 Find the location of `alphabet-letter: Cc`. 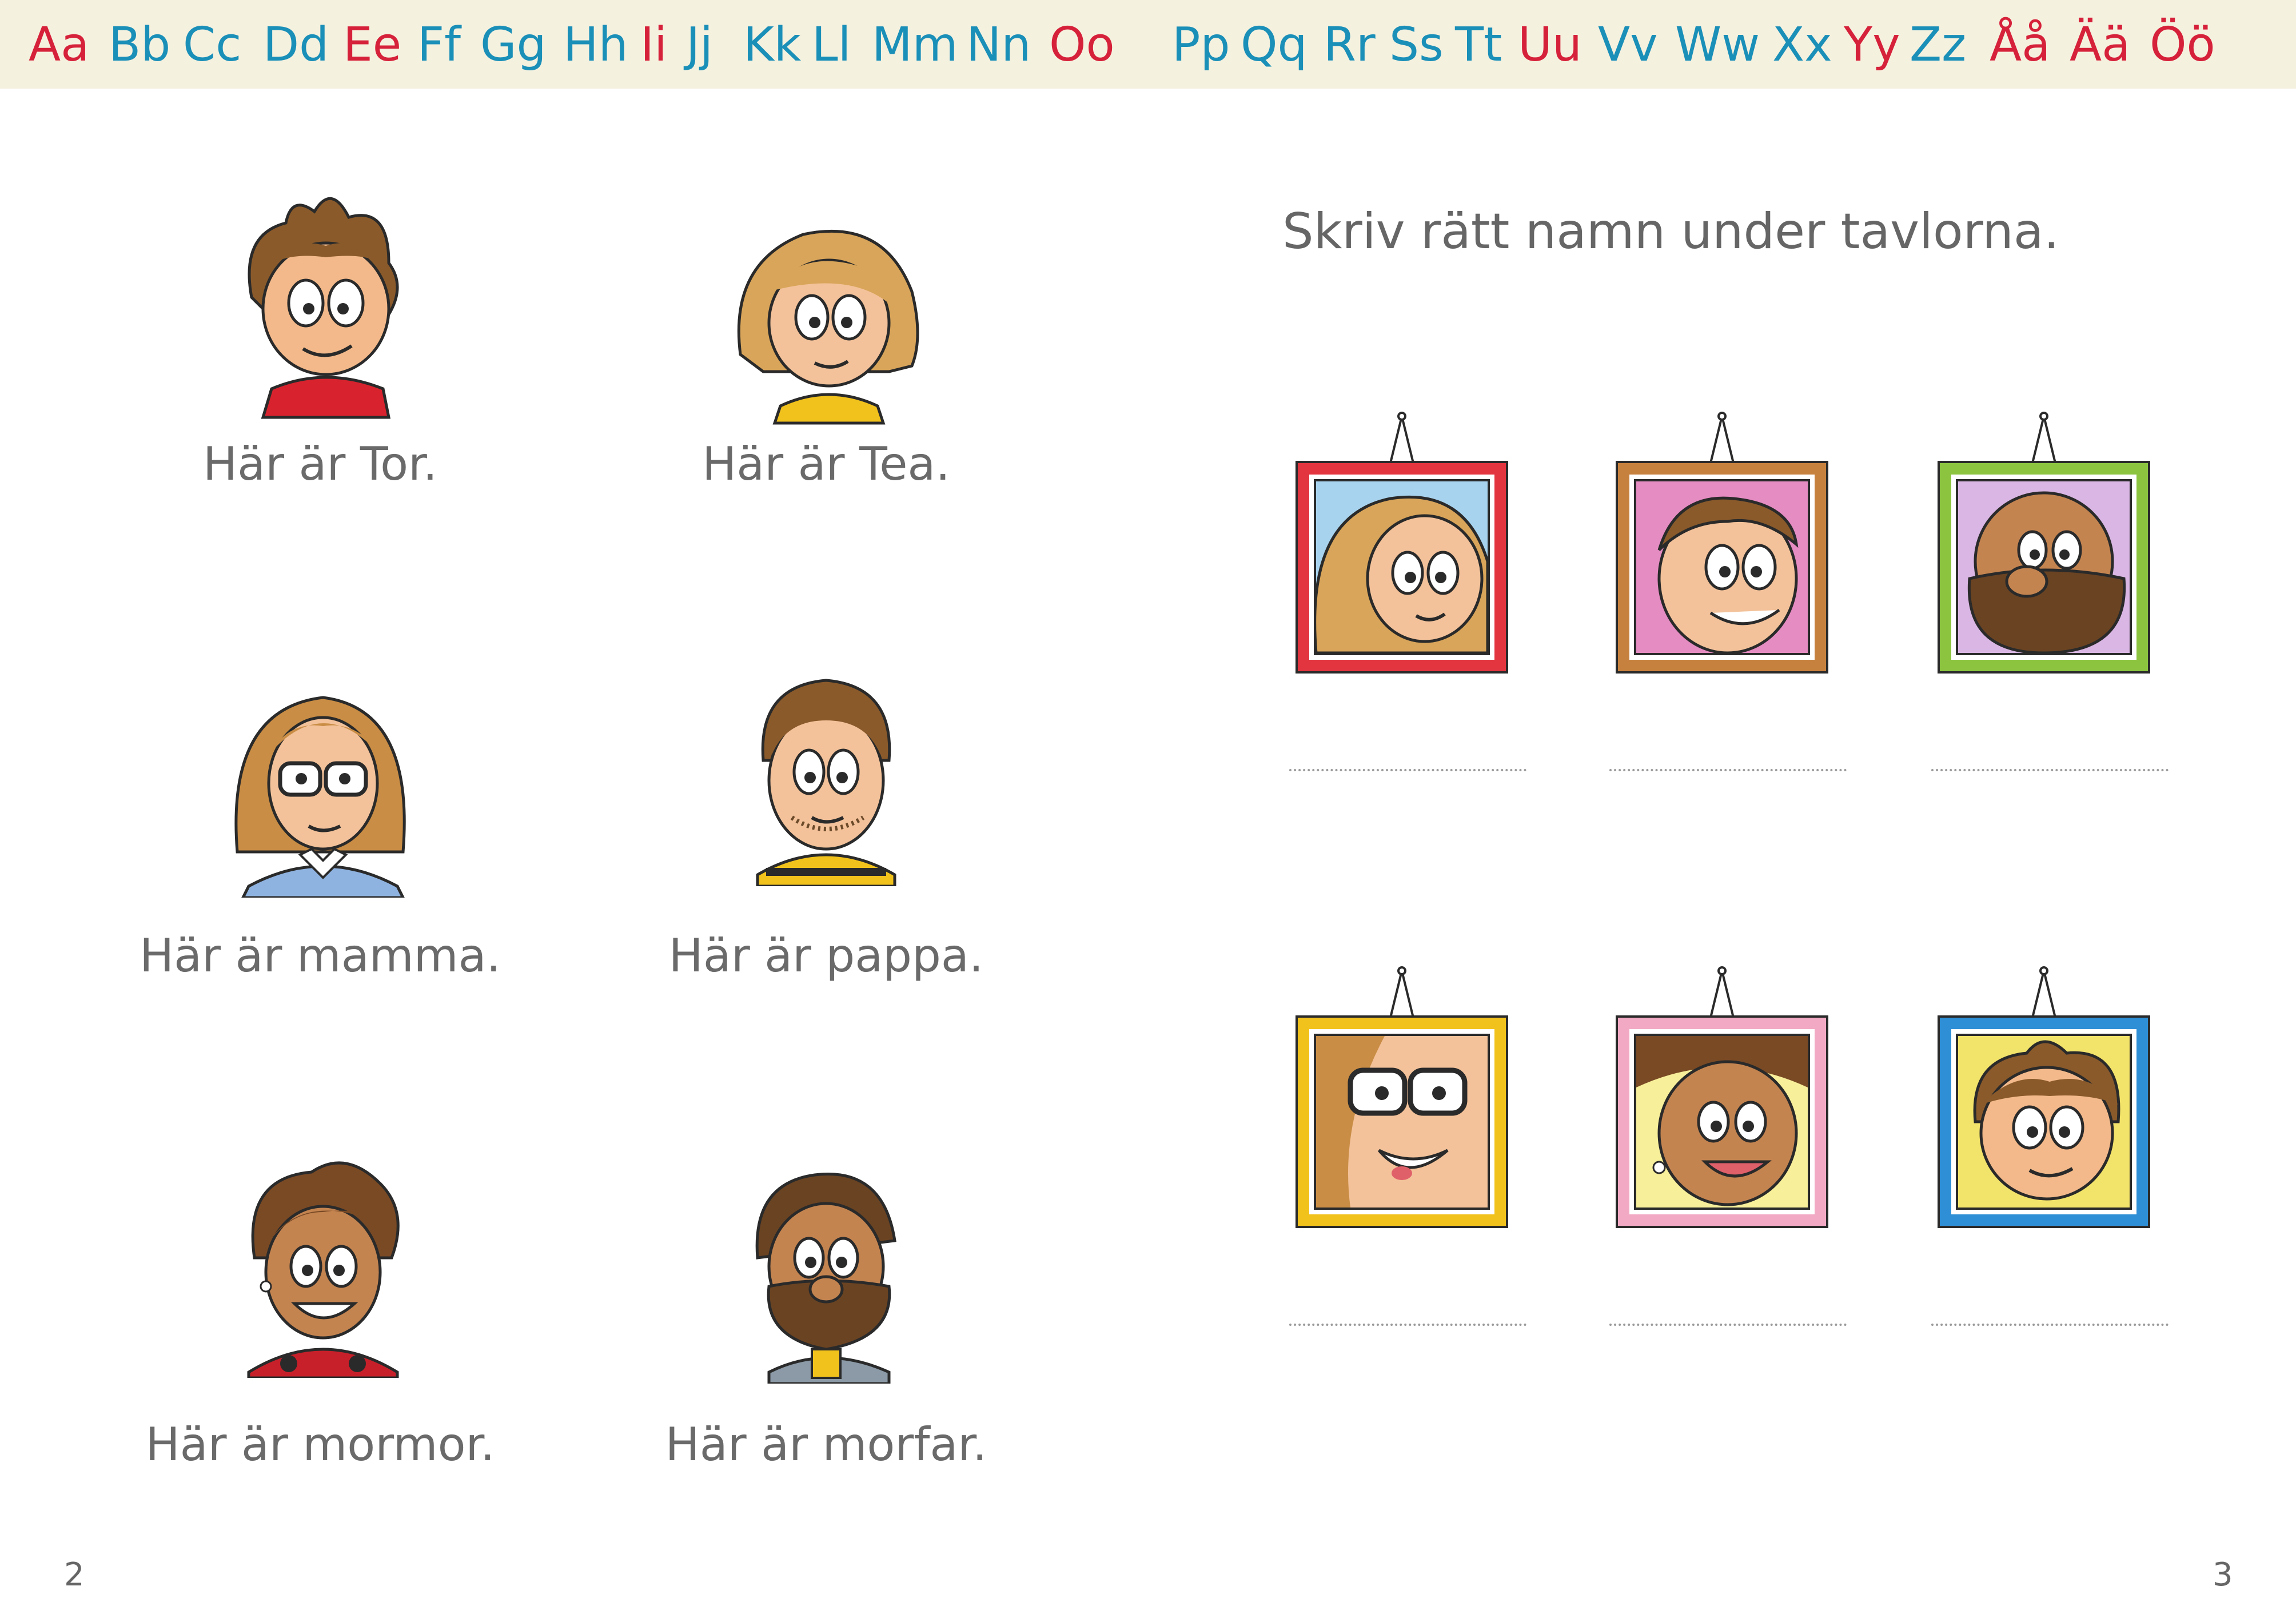

alphabet-letter: Cc is located at coordinates (213, 45).